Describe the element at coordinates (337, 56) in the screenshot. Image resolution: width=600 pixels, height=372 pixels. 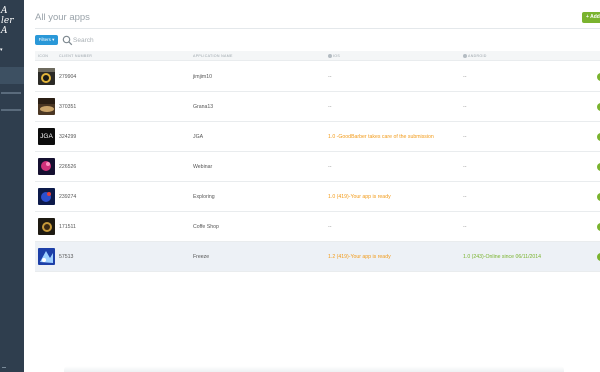
I see `column-header-ios-label: iOS` at that location.